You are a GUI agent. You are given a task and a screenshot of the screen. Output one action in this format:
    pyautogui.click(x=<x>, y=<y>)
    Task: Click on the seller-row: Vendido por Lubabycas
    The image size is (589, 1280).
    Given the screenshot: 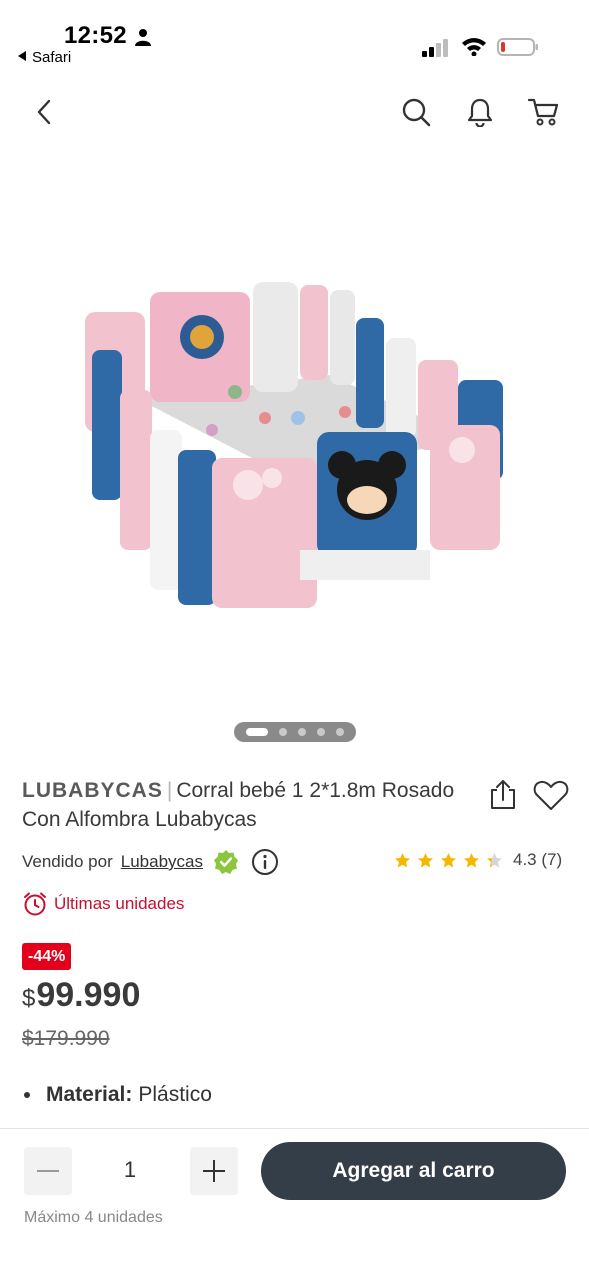 What is the action you would take?
    pyautogui.click(x=150, y=862)
    